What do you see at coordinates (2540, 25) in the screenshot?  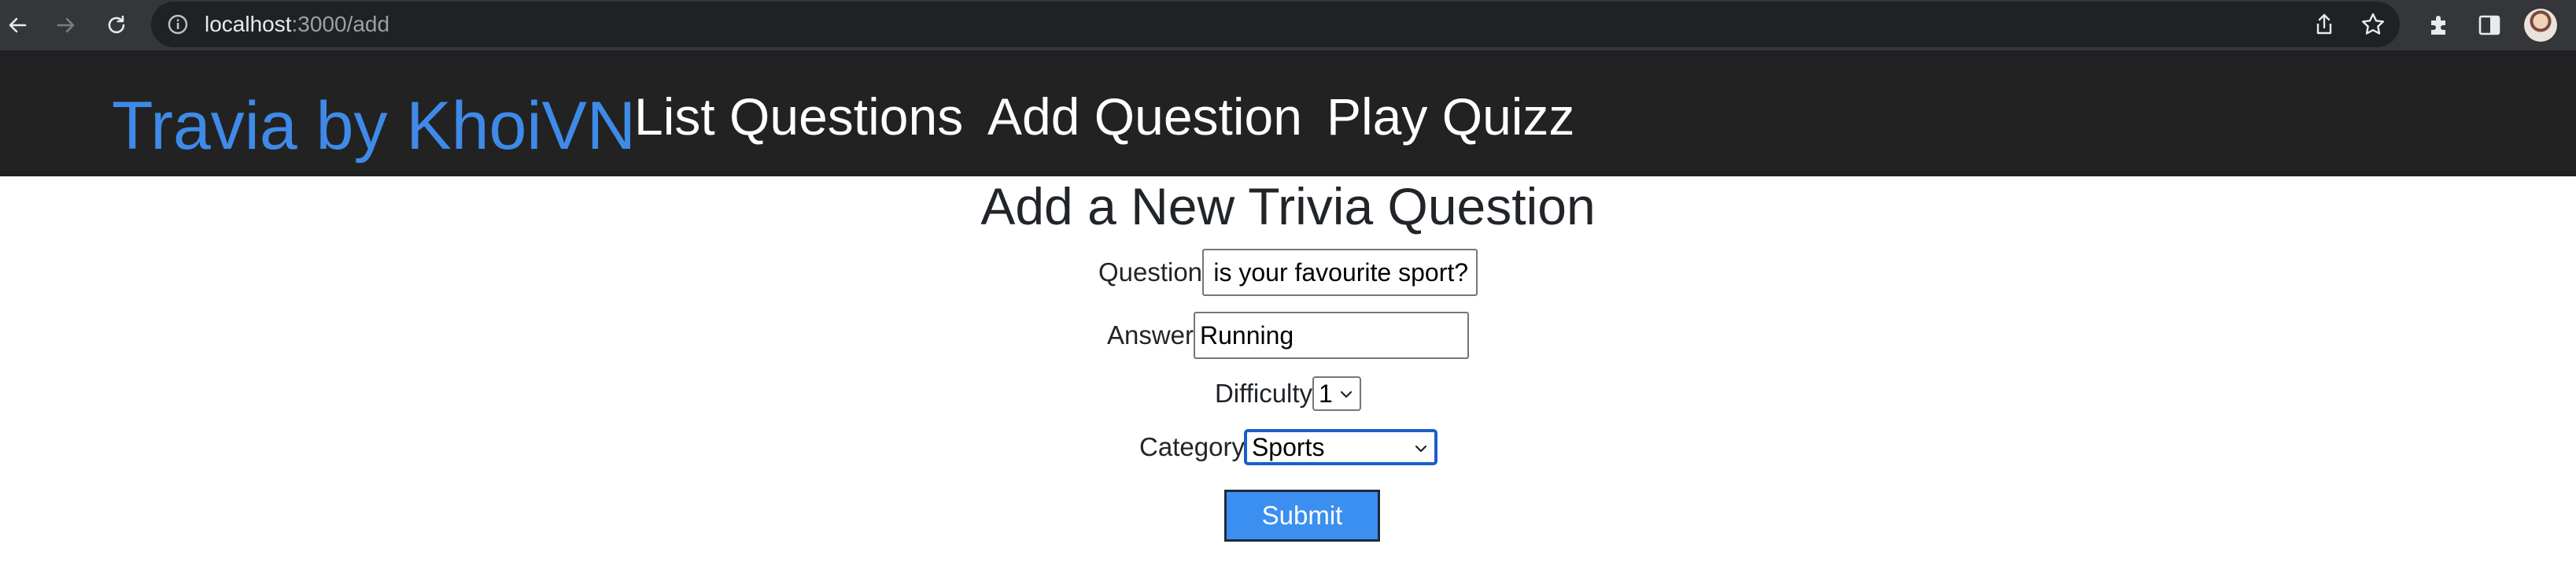 I see `avatar` at bounding box center [2540, 25].